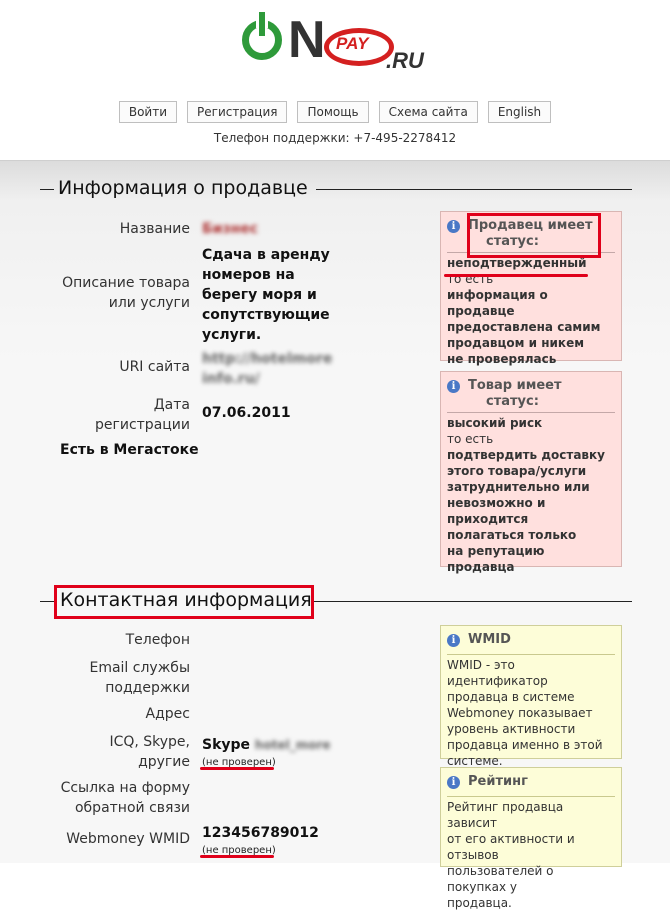 The height and width of the screenshot is (911, 670). What do you see at coordinates (148, 112) in the screenshot?
I see `nav-login-button: Войти` at bounding box center [148, 112].